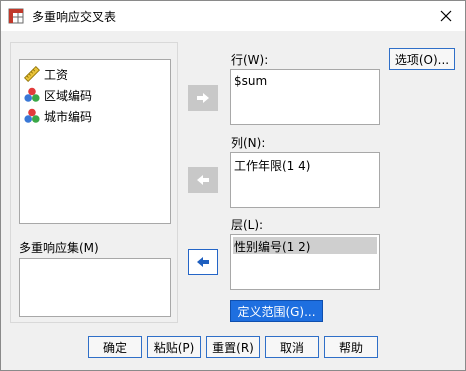  I want to click on columns-item: 工作年限(1 4), so click(272, 165).